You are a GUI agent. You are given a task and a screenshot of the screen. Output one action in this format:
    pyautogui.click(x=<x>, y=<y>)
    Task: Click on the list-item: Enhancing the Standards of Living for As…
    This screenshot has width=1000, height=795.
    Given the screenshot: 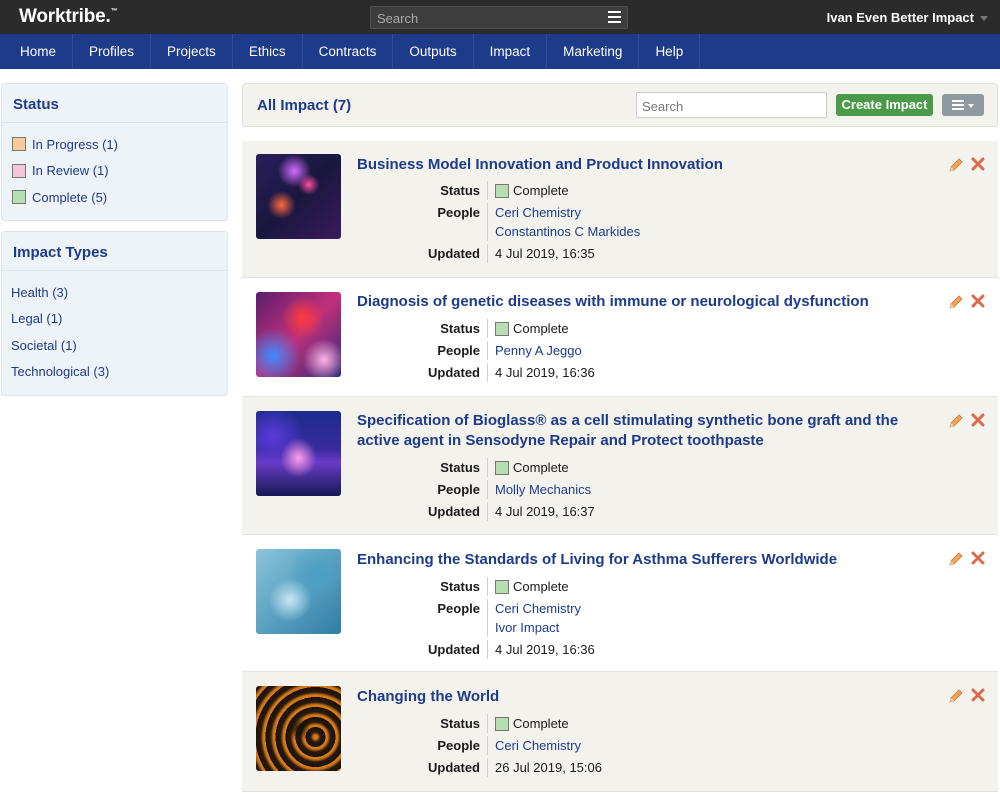 What is the action you would take?
    pyautogui.click(x=620, y=603)
    